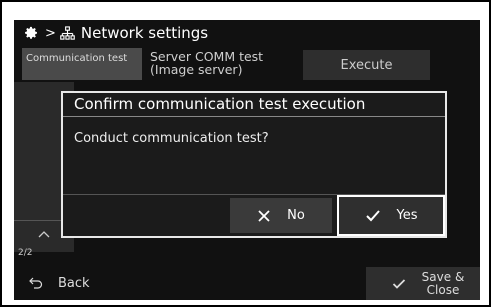 Image resolution: width=491 pixels, height=307 pixels. I want to click on dialog-title: Confirm communication test execution, so click(254, 105).